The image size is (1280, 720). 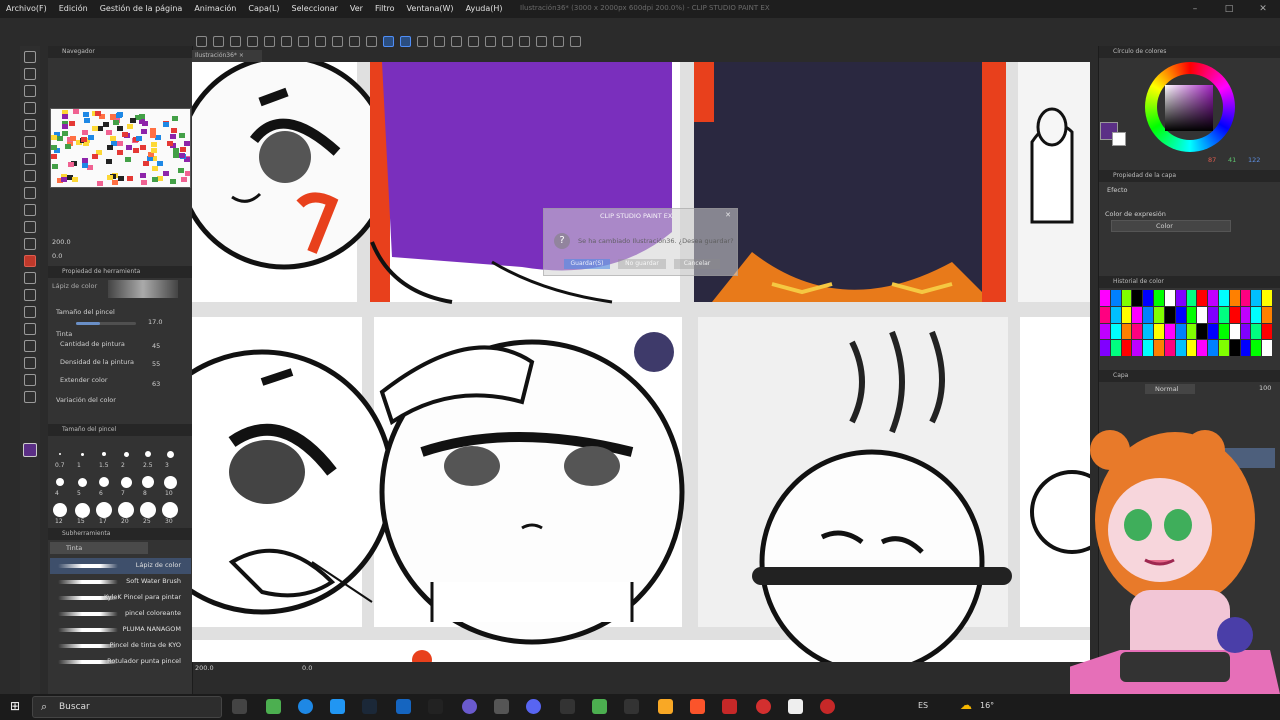 What do you see at coordinates (541, 41) in the screenshot?
I see `line-icon` at bounding box center [541, 41].